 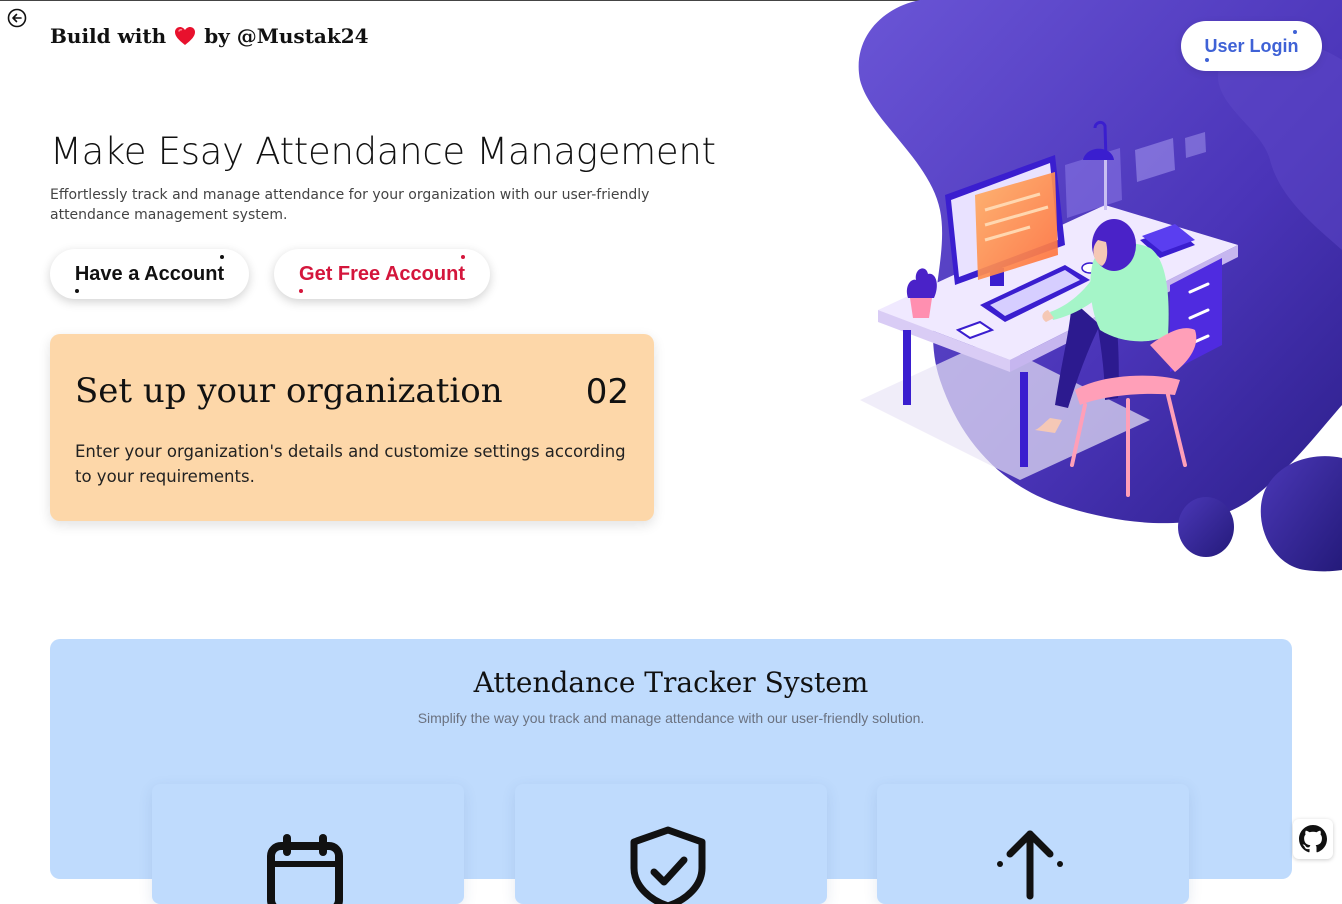 I want to click on upload-icon, so click(x=1030, y=865).